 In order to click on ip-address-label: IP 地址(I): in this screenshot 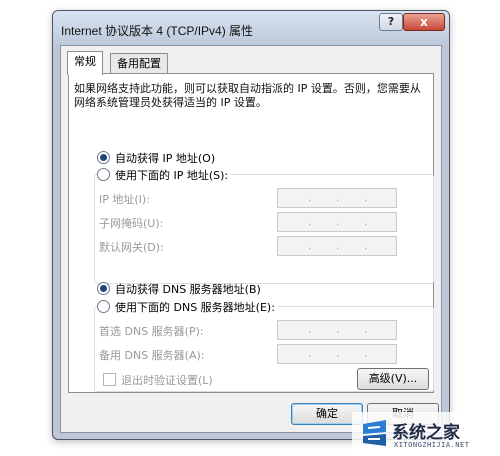, I will do `click(124, 199)`.